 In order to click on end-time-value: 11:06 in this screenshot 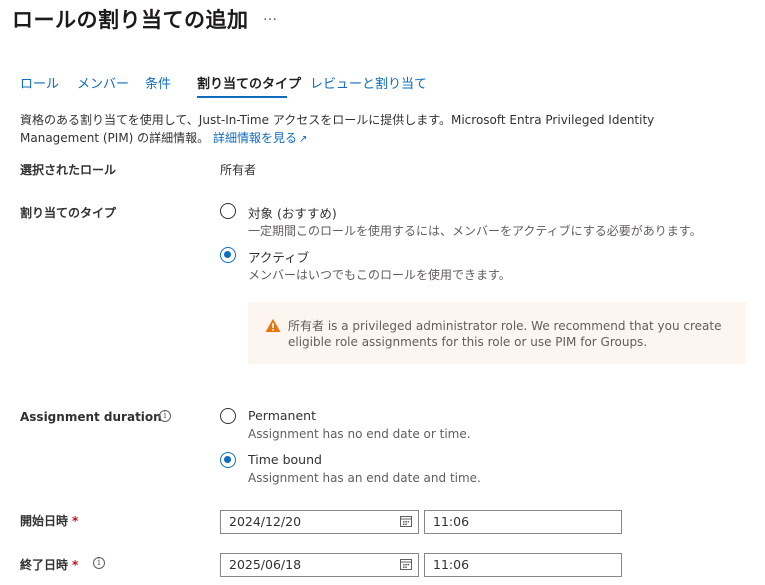, I will do `click(451, 564)`.